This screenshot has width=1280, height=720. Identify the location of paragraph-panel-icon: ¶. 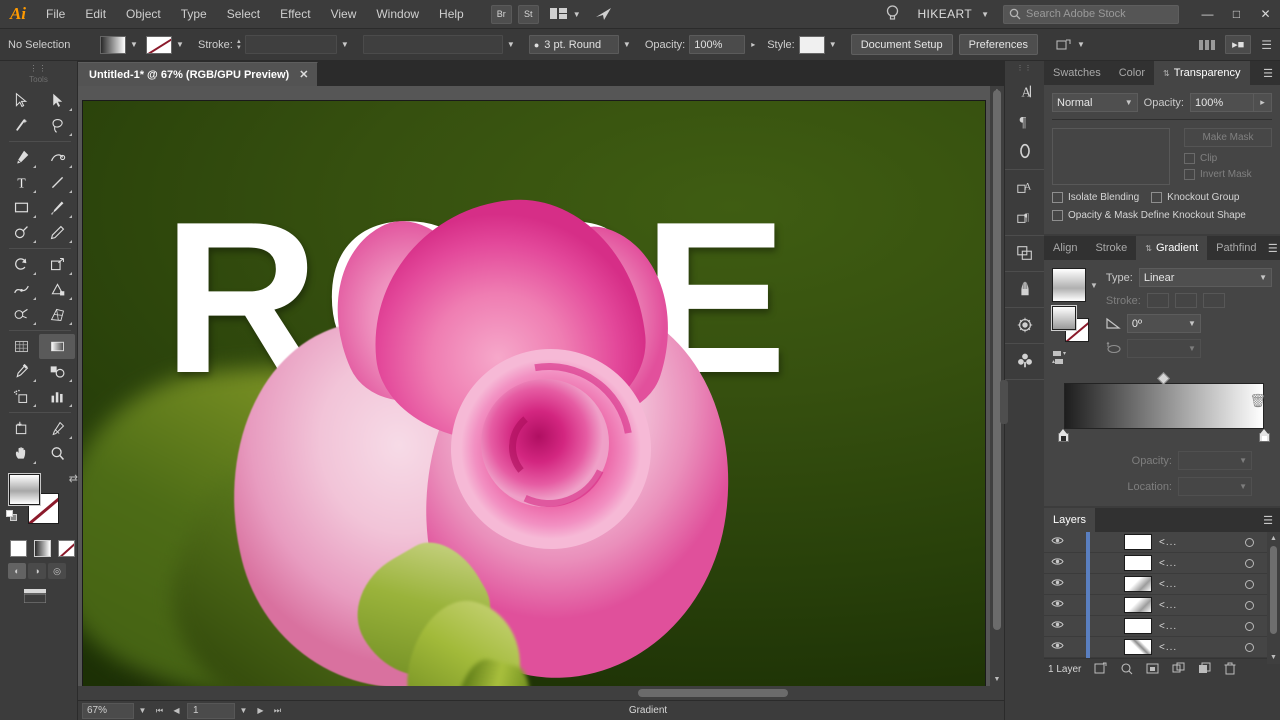
(1025, 121).